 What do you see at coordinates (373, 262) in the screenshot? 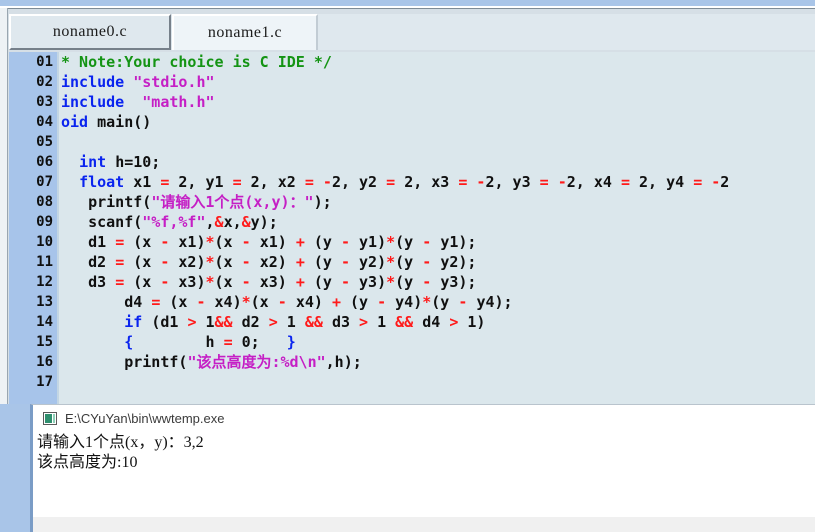
I see `code-token: y2)` at bounding box center [373, 262].